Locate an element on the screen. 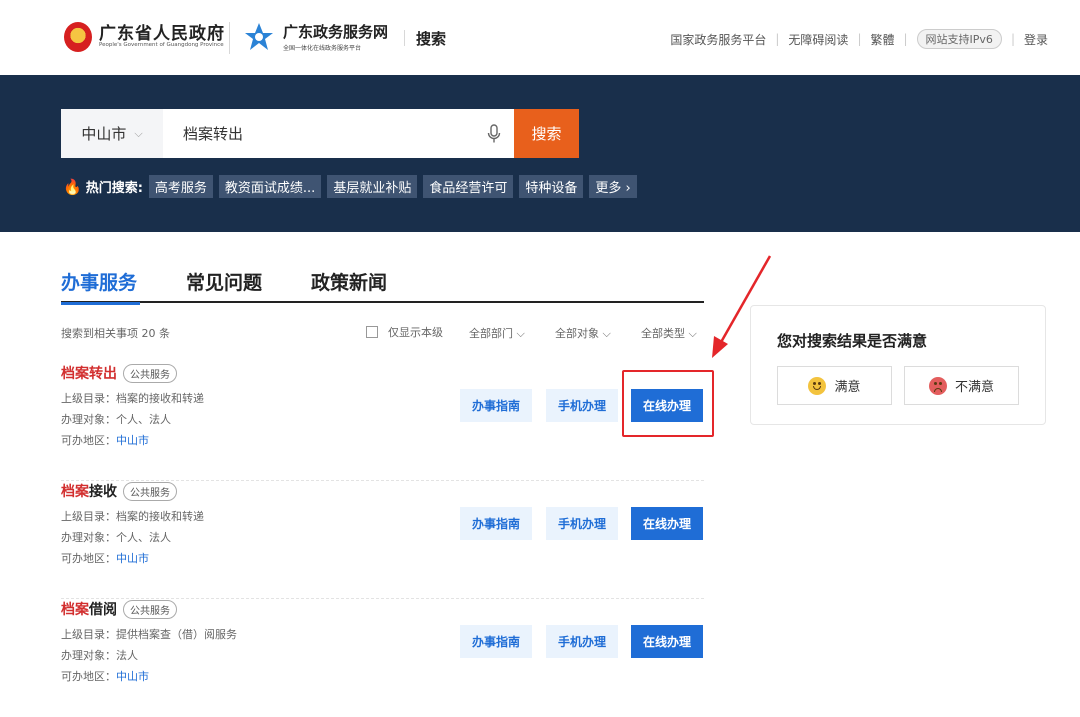 This screenshot has height=717, width=1080. tab-services: 办事服务 is located at coordinates (101, 286).